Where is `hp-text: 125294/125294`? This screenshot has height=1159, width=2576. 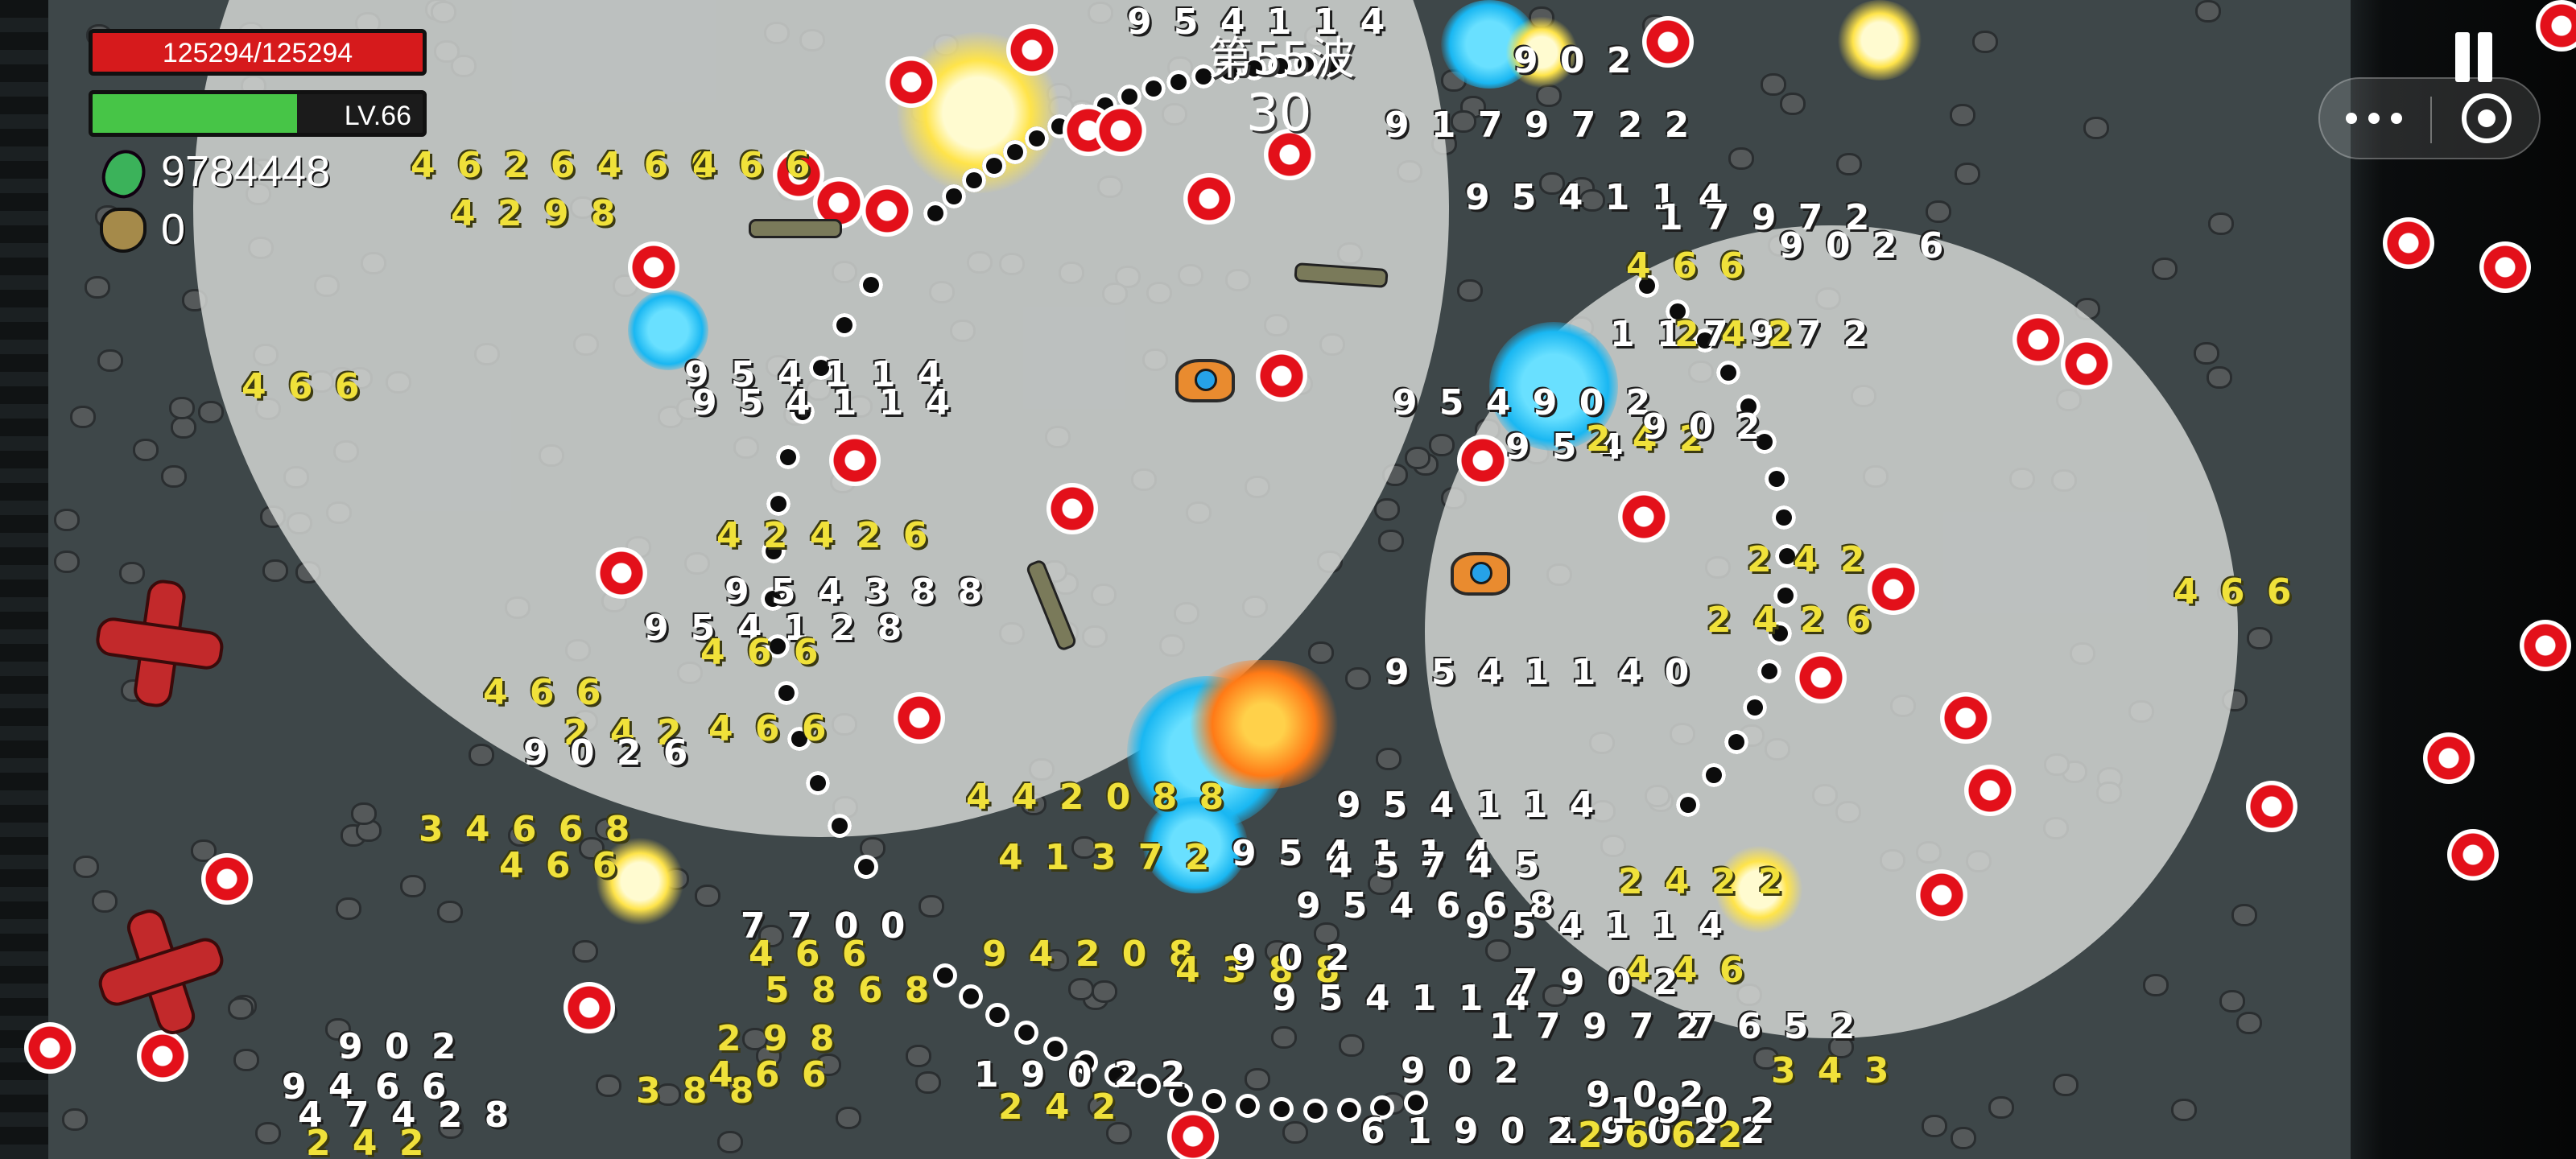
hp-text: 125294/125294 is located at coordinates (257, 53).